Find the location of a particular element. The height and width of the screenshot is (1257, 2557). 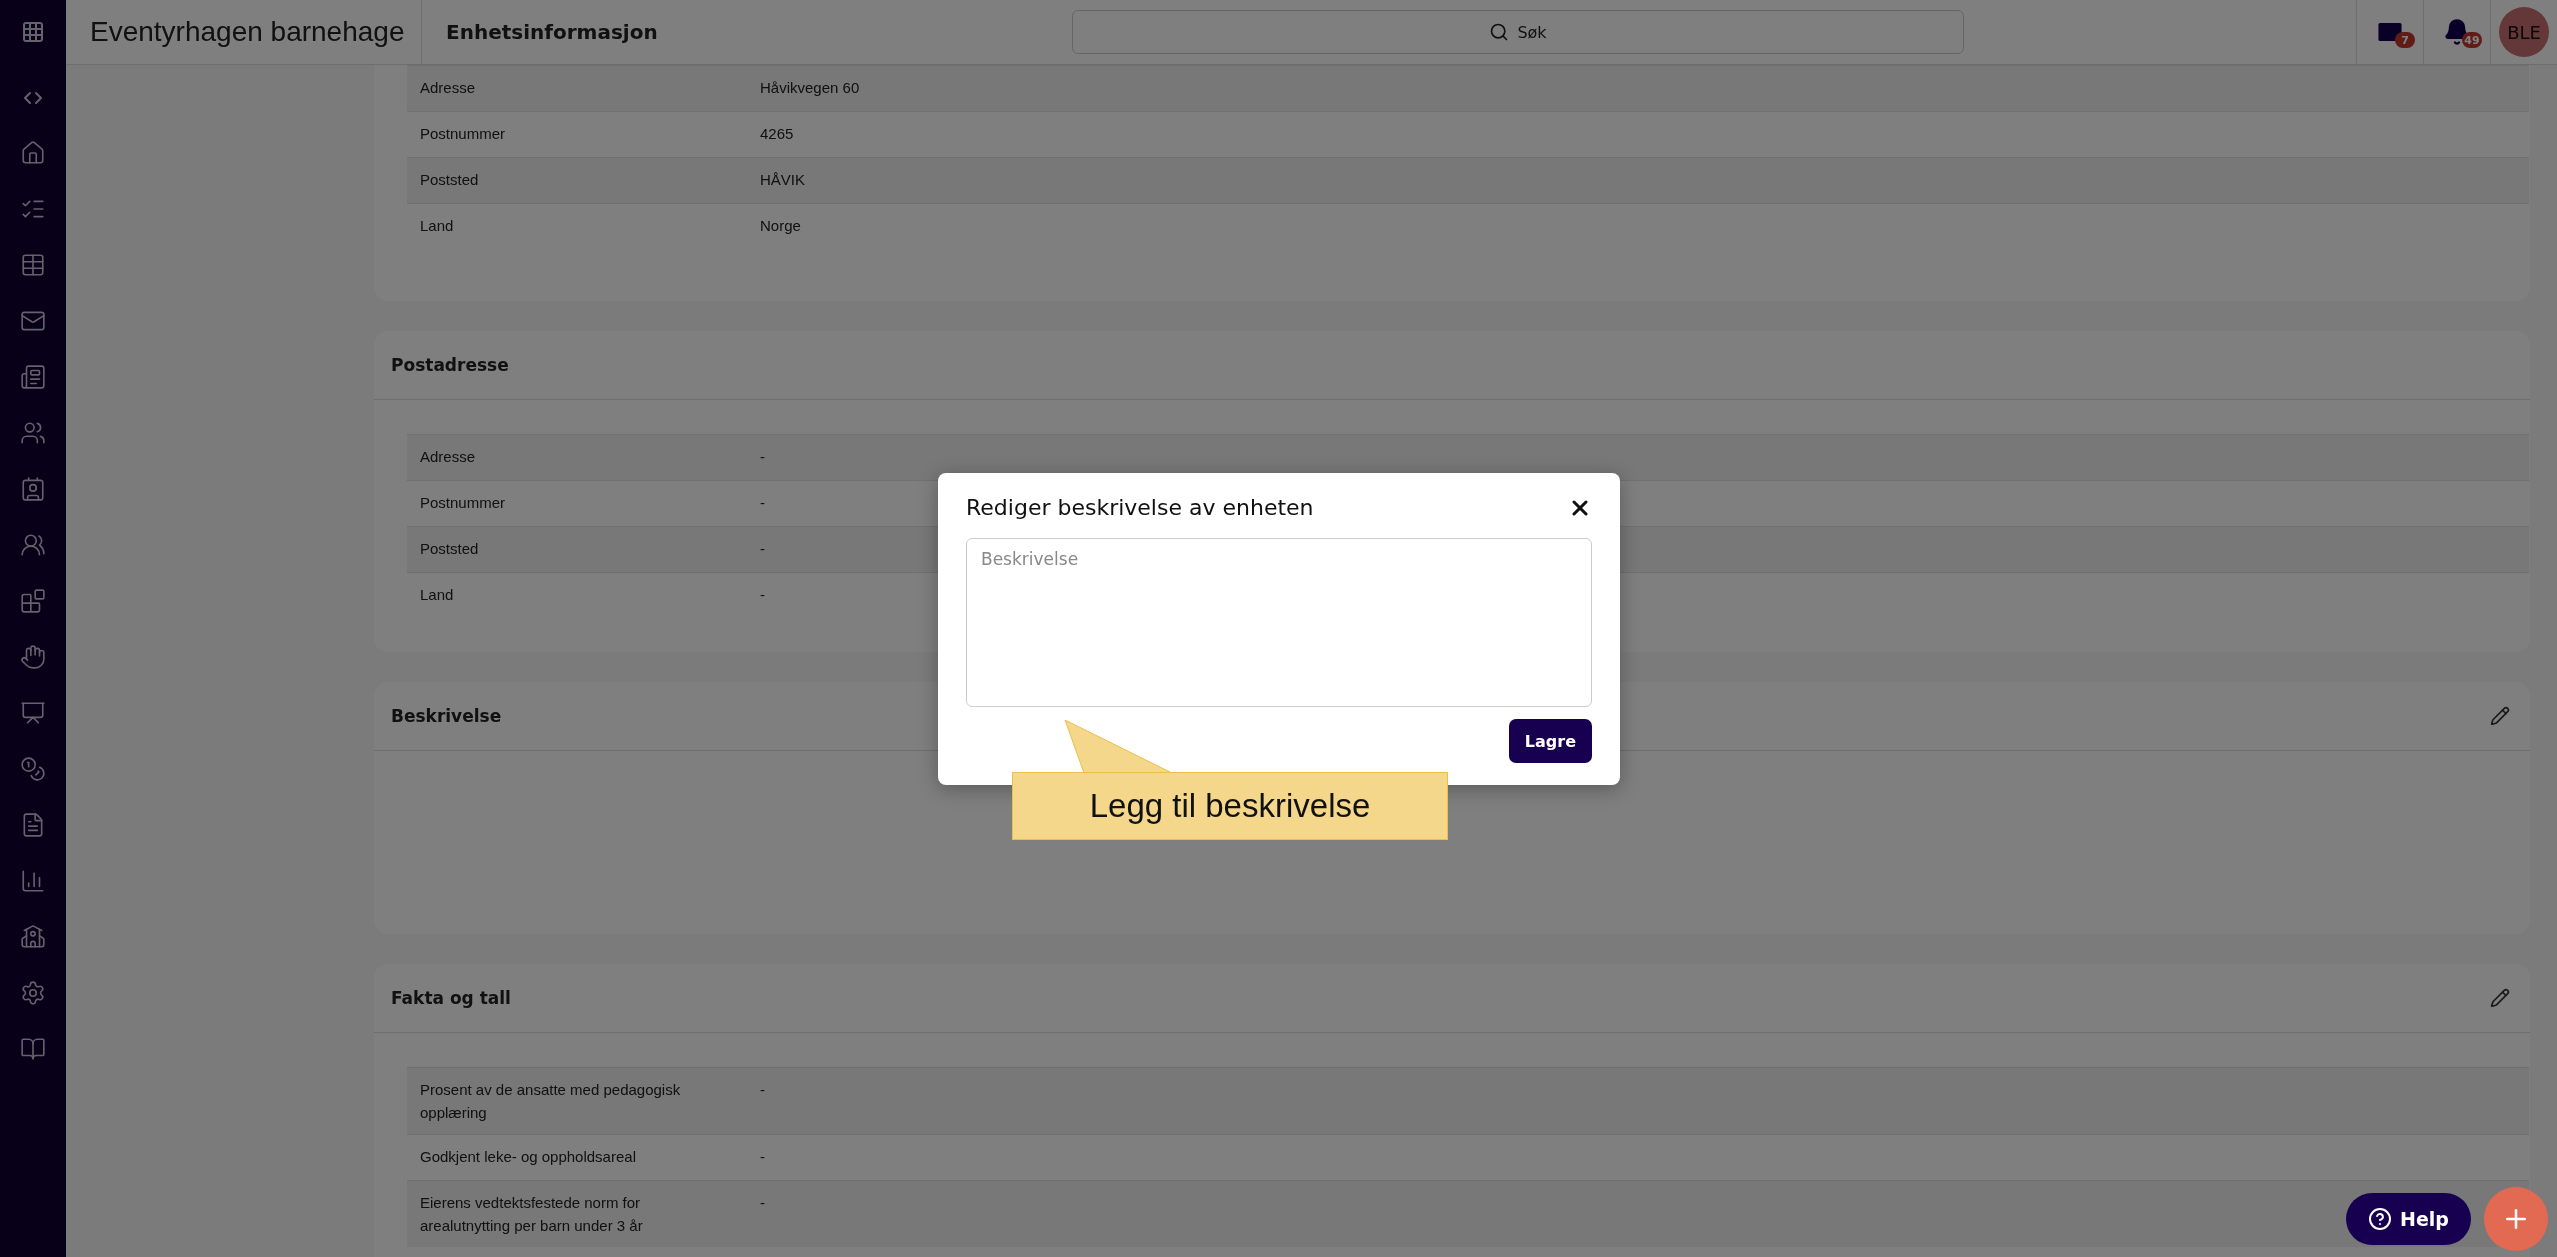

home-icon is located at coordinates (33, 153).